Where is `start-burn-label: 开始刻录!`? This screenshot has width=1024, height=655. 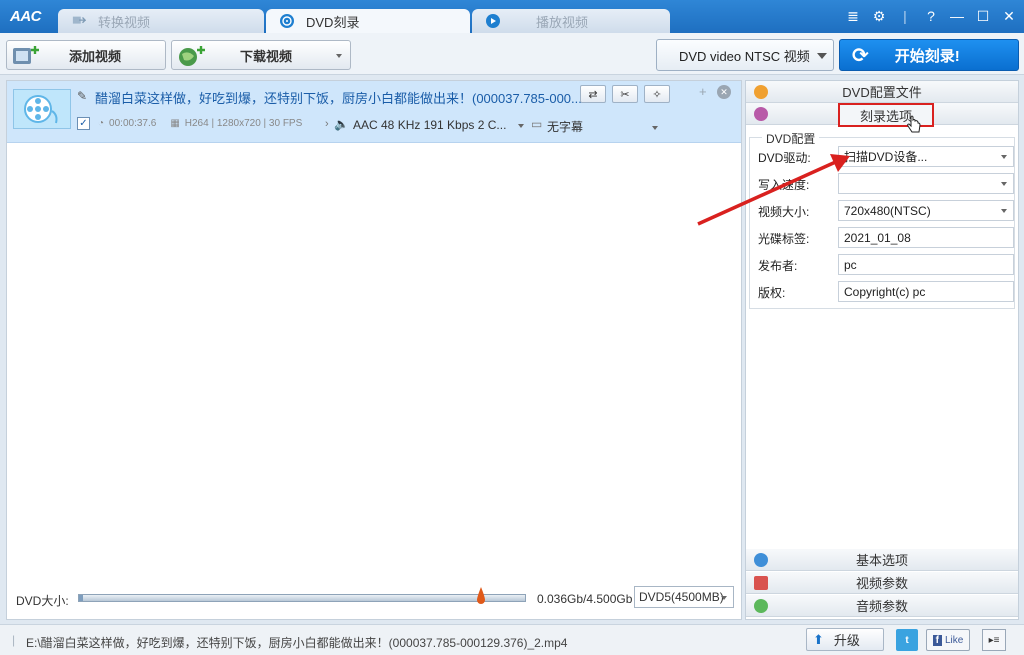
start-burn-label: 开始刻录! is located at coordinates (927, 56).